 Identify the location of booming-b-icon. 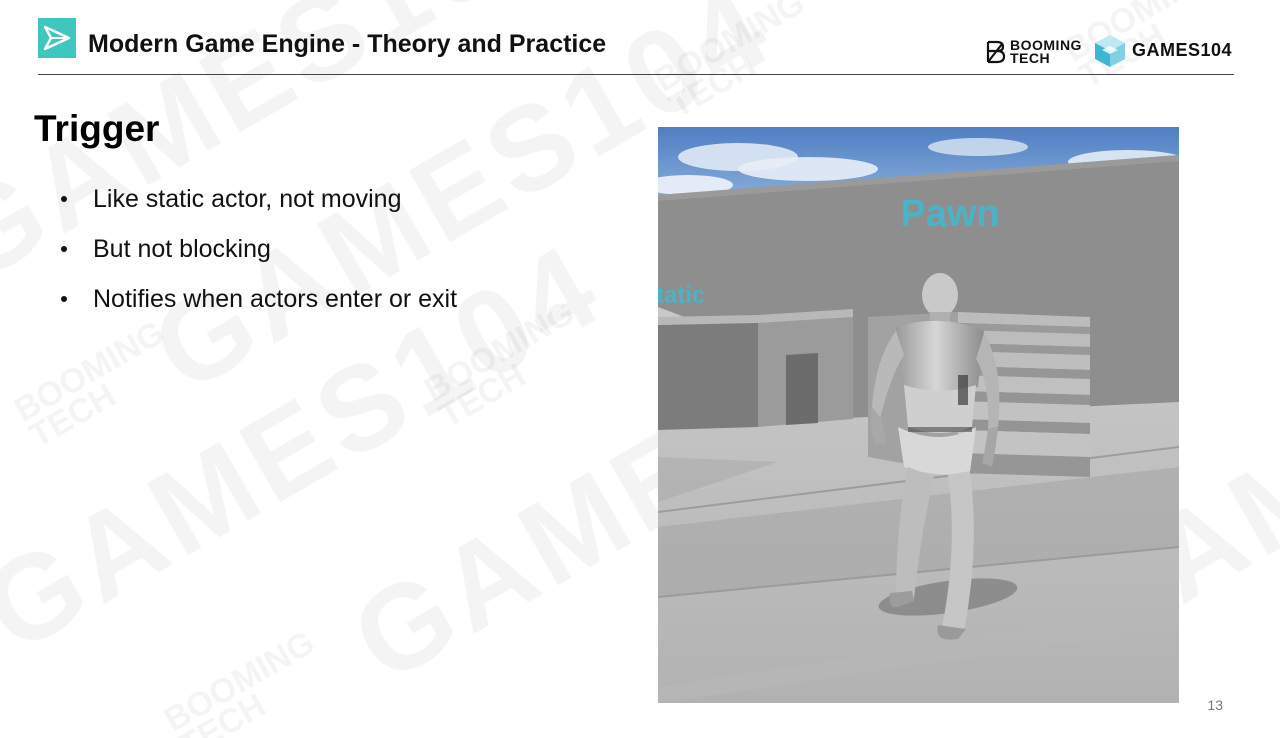
(996, 52).